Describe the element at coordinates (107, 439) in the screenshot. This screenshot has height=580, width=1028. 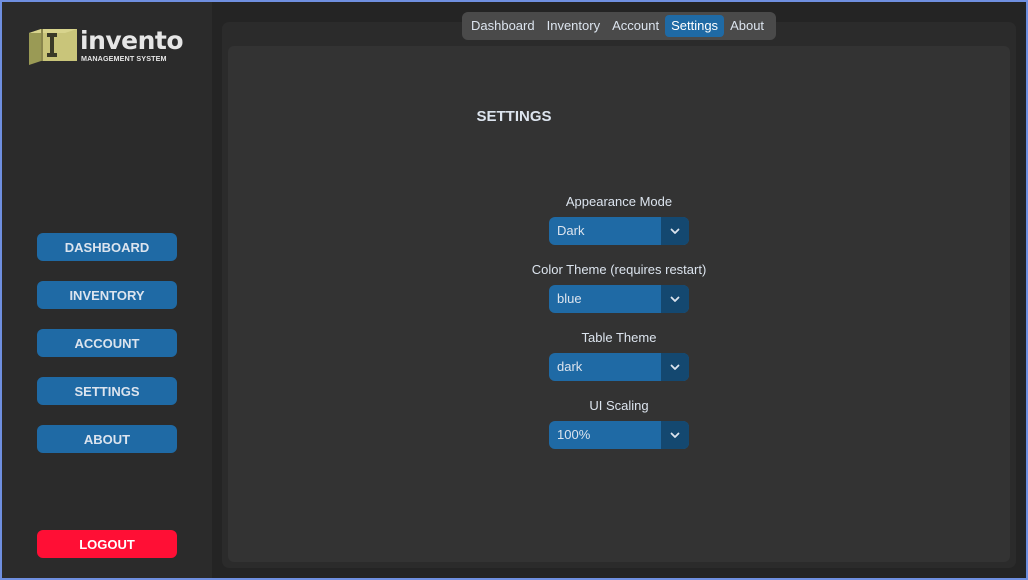
I see `sidebar-about-button: ABOUT` at that location.